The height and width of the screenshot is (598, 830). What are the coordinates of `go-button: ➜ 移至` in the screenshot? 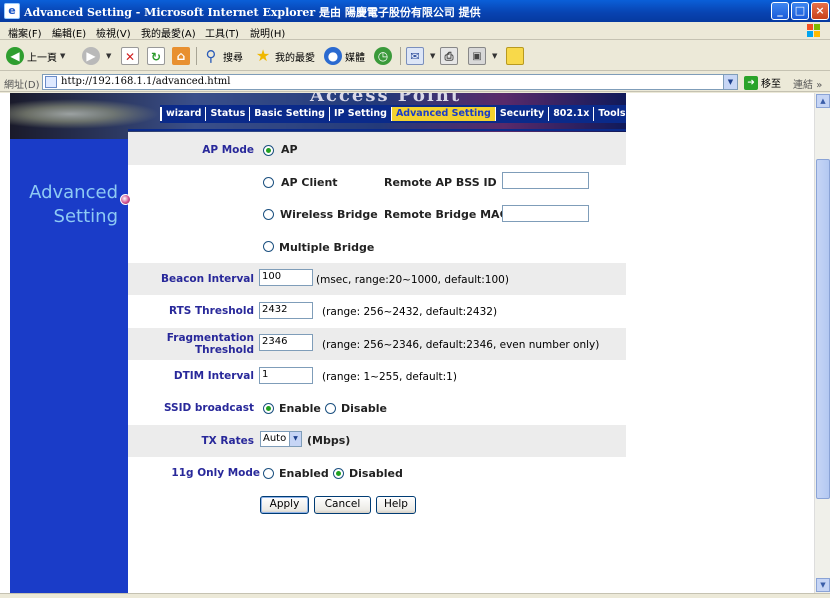 It's located at (762, 82).